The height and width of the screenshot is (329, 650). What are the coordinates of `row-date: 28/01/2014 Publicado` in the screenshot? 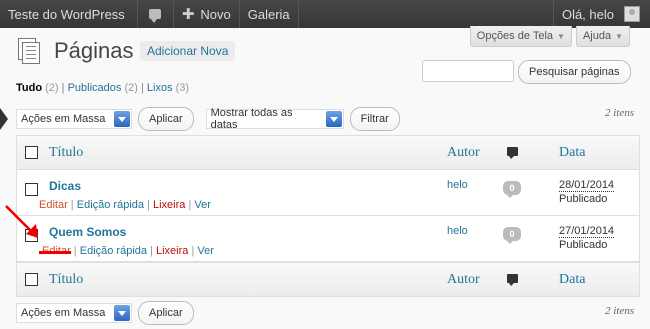 It's located at (587, 192).